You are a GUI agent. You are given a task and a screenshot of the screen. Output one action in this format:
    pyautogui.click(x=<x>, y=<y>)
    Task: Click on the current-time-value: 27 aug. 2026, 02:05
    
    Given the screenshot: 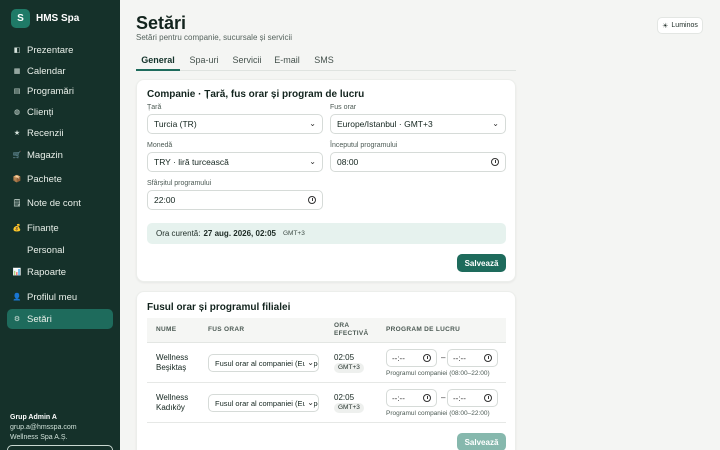 What is the action you would take?
    pyautogui.click(x=239, y=233)
    